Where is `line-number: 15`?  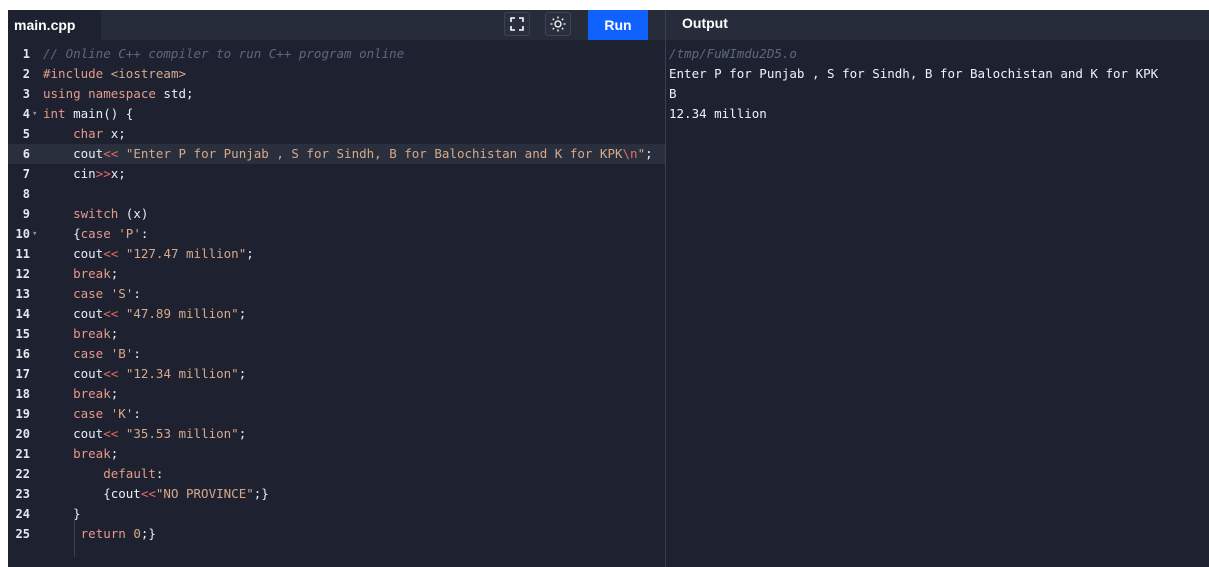 line-number: 15 is located at coordinates (22, 334).